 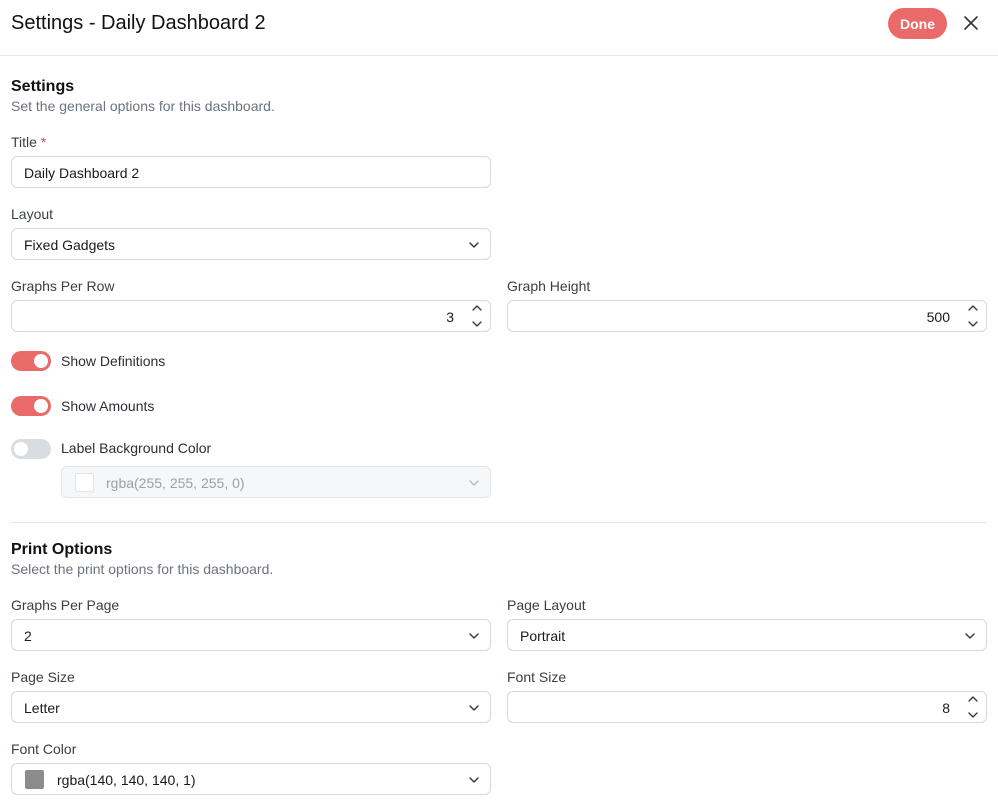 I want to click on label-background-color-value: rgba(255, 255, 255, 0), so click(x=175, y=483).